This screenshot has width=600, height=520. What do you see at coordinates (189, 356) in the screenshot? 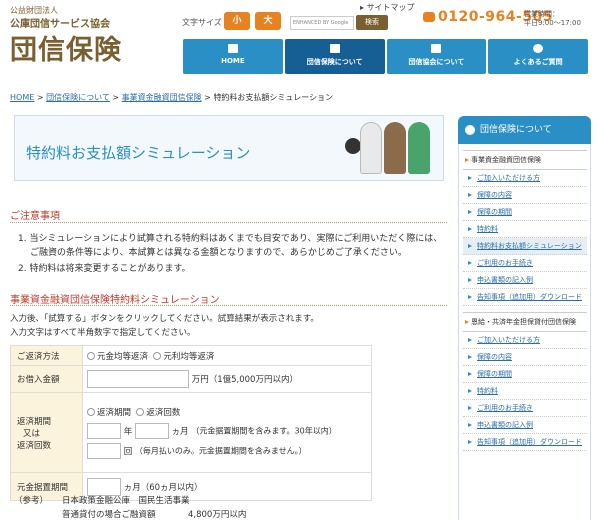
I see `radio-label: 元利均等返済` at bounding box center [189, 356].